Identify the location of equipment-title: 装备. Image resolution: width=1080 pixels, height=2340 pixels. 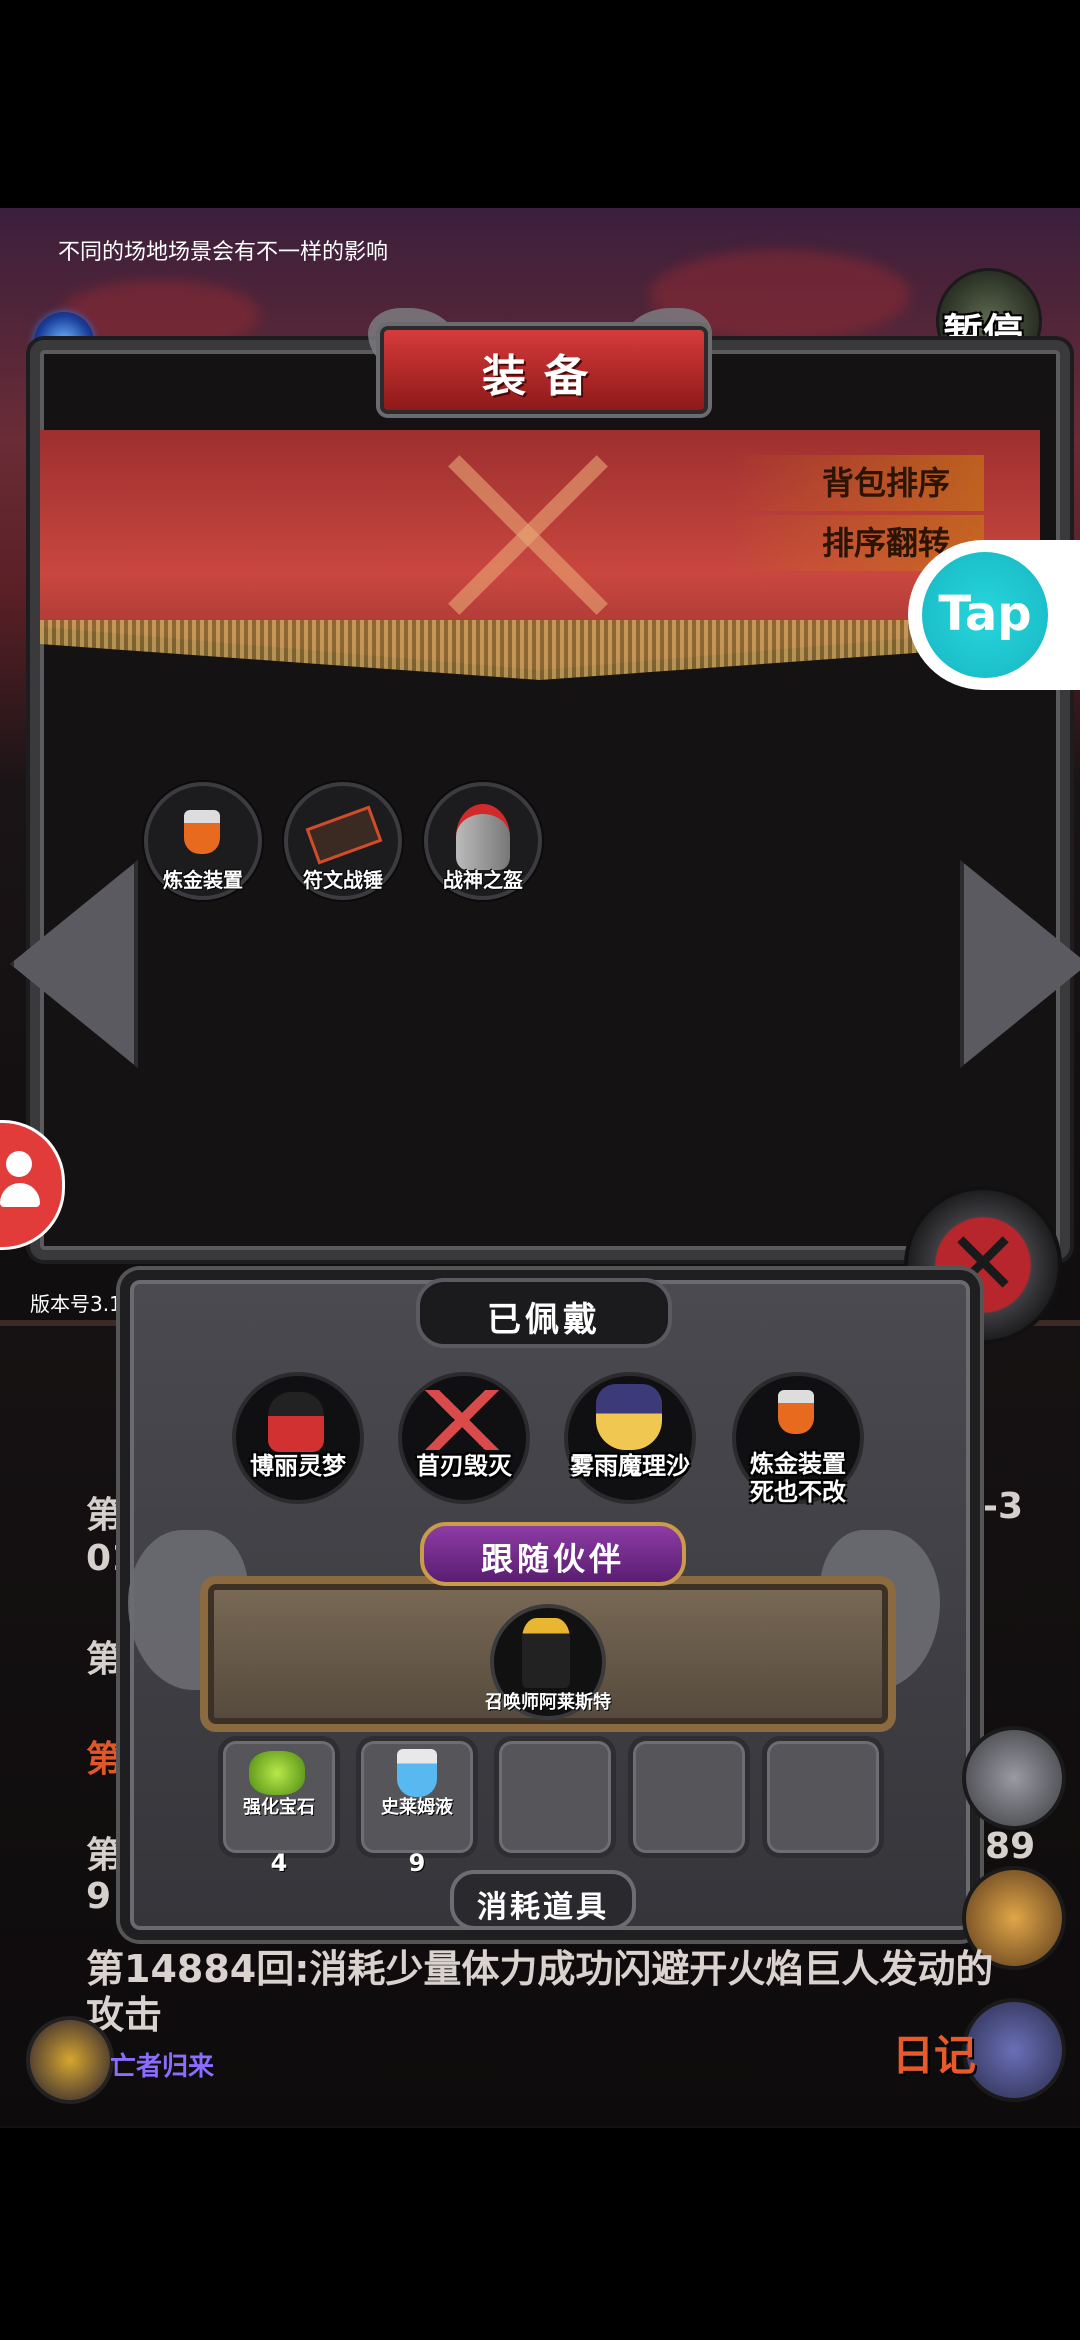
(544, 376).